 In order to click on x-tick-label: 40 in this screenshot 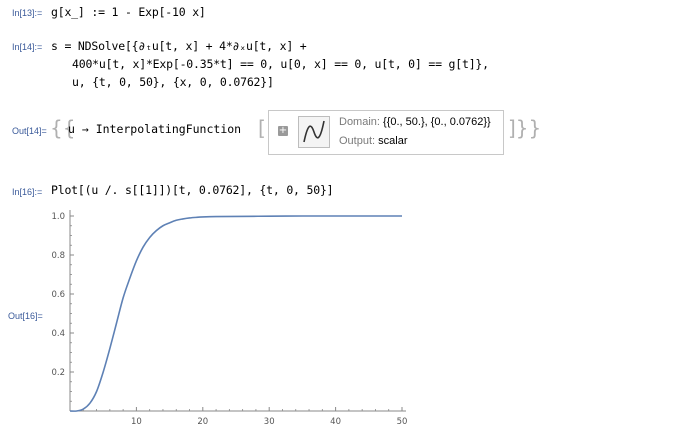, I will do `click(335, 422)`.